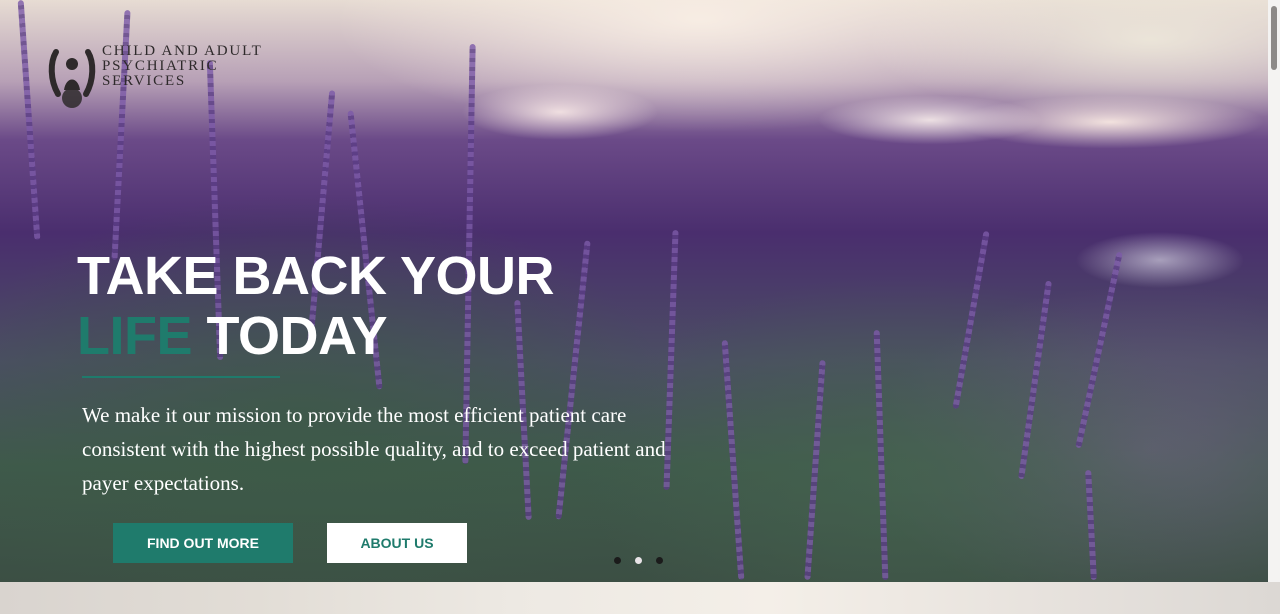  I want to click on logo-line: PSYCHIATRIC, so click(160, 66).